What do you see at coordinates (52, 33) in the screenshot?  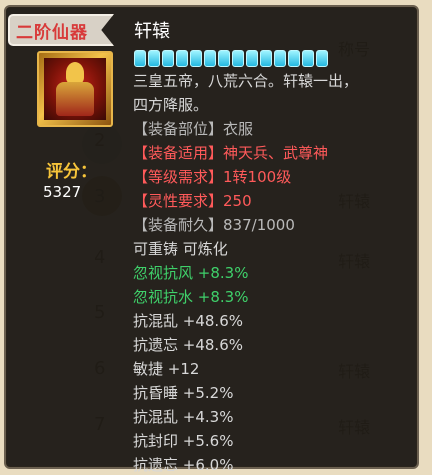 I see `grade-tag-label: 二阶仙器` at bounding box center [52, 33].